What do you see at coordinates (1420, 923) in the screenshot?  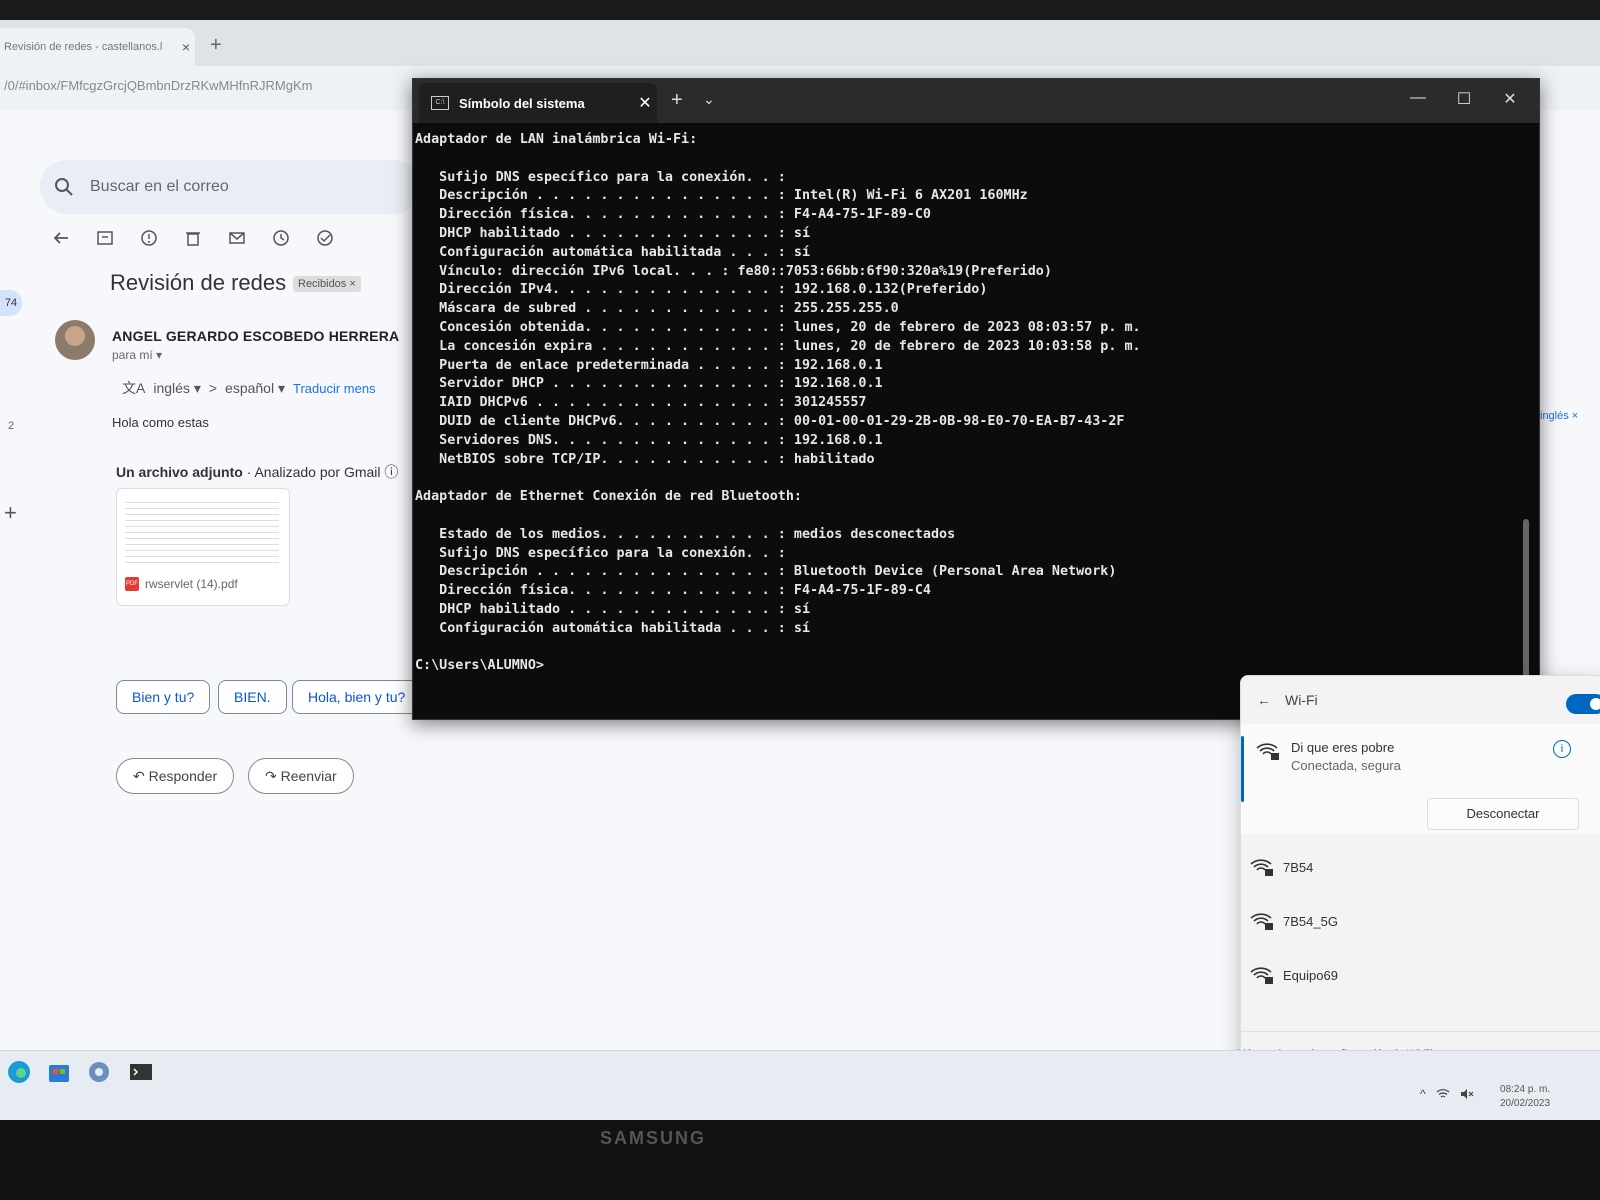 I see `wifi-network-item: 7B54_5G` at bounding box center [1420, 923].